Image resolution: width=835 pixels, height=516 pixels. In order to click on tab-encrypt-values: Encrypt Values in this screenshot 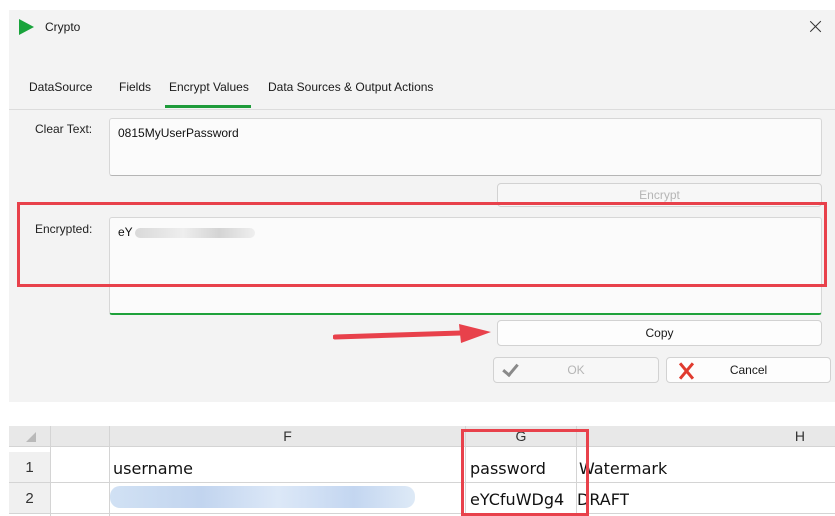, I will do `click(209, 87)`.